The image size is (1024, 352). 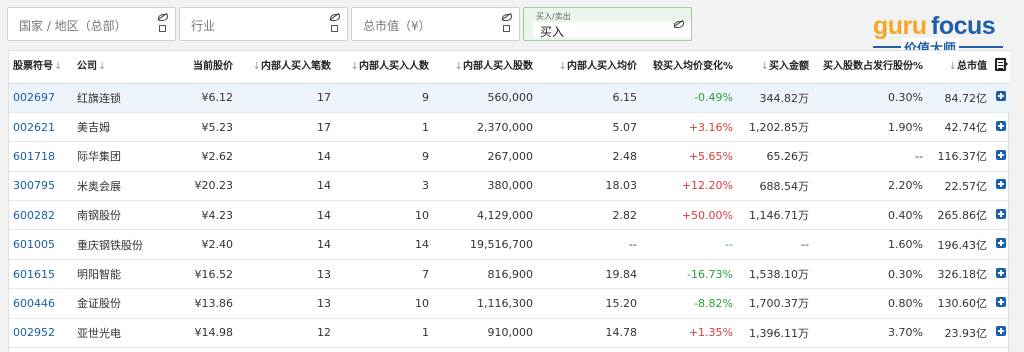 What do you see at coordinates (689, 127) in the screenshot?
I see `row-change: +3.16%` at bounding box center [689, 127].